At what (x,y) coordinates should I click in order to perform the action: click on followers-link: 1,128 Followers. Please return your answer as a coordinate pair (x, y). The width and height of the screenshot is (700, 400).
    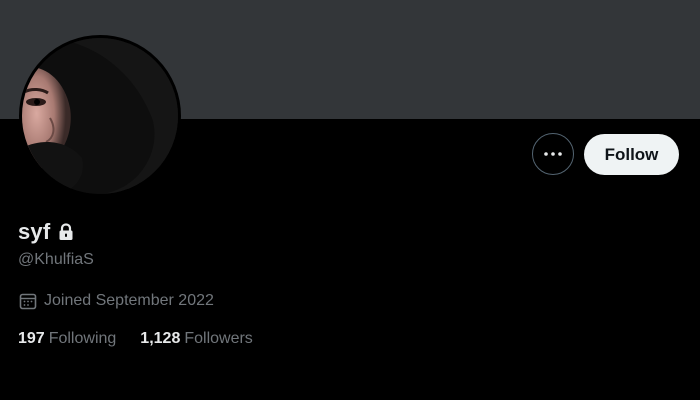
    Looking at the image, I should click on (196, 339).